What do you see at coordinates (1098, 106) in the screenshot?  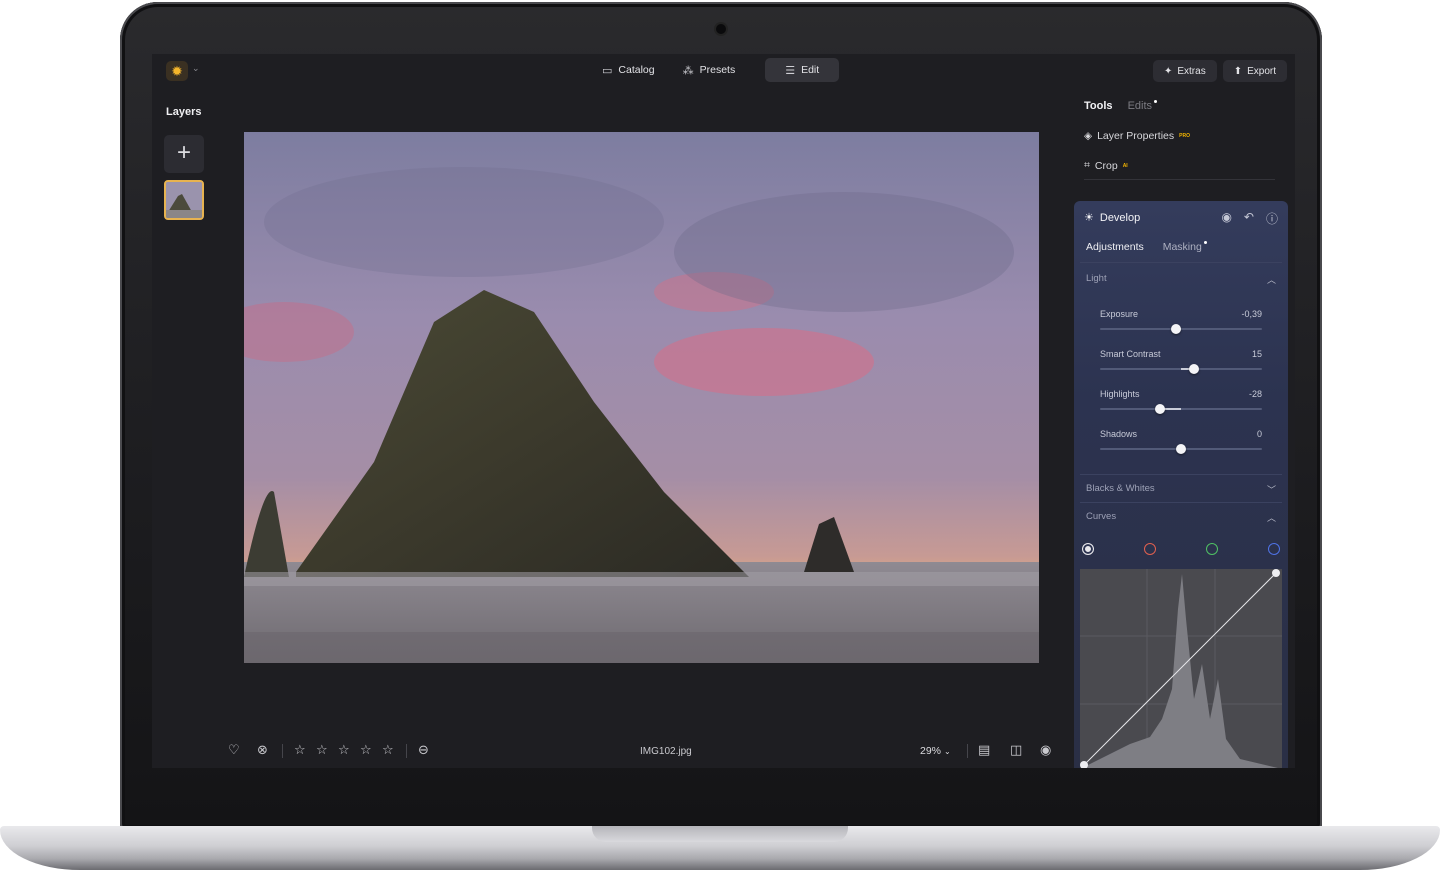 I see `tab-tools: Tools` at bounding box center [1098, 106].